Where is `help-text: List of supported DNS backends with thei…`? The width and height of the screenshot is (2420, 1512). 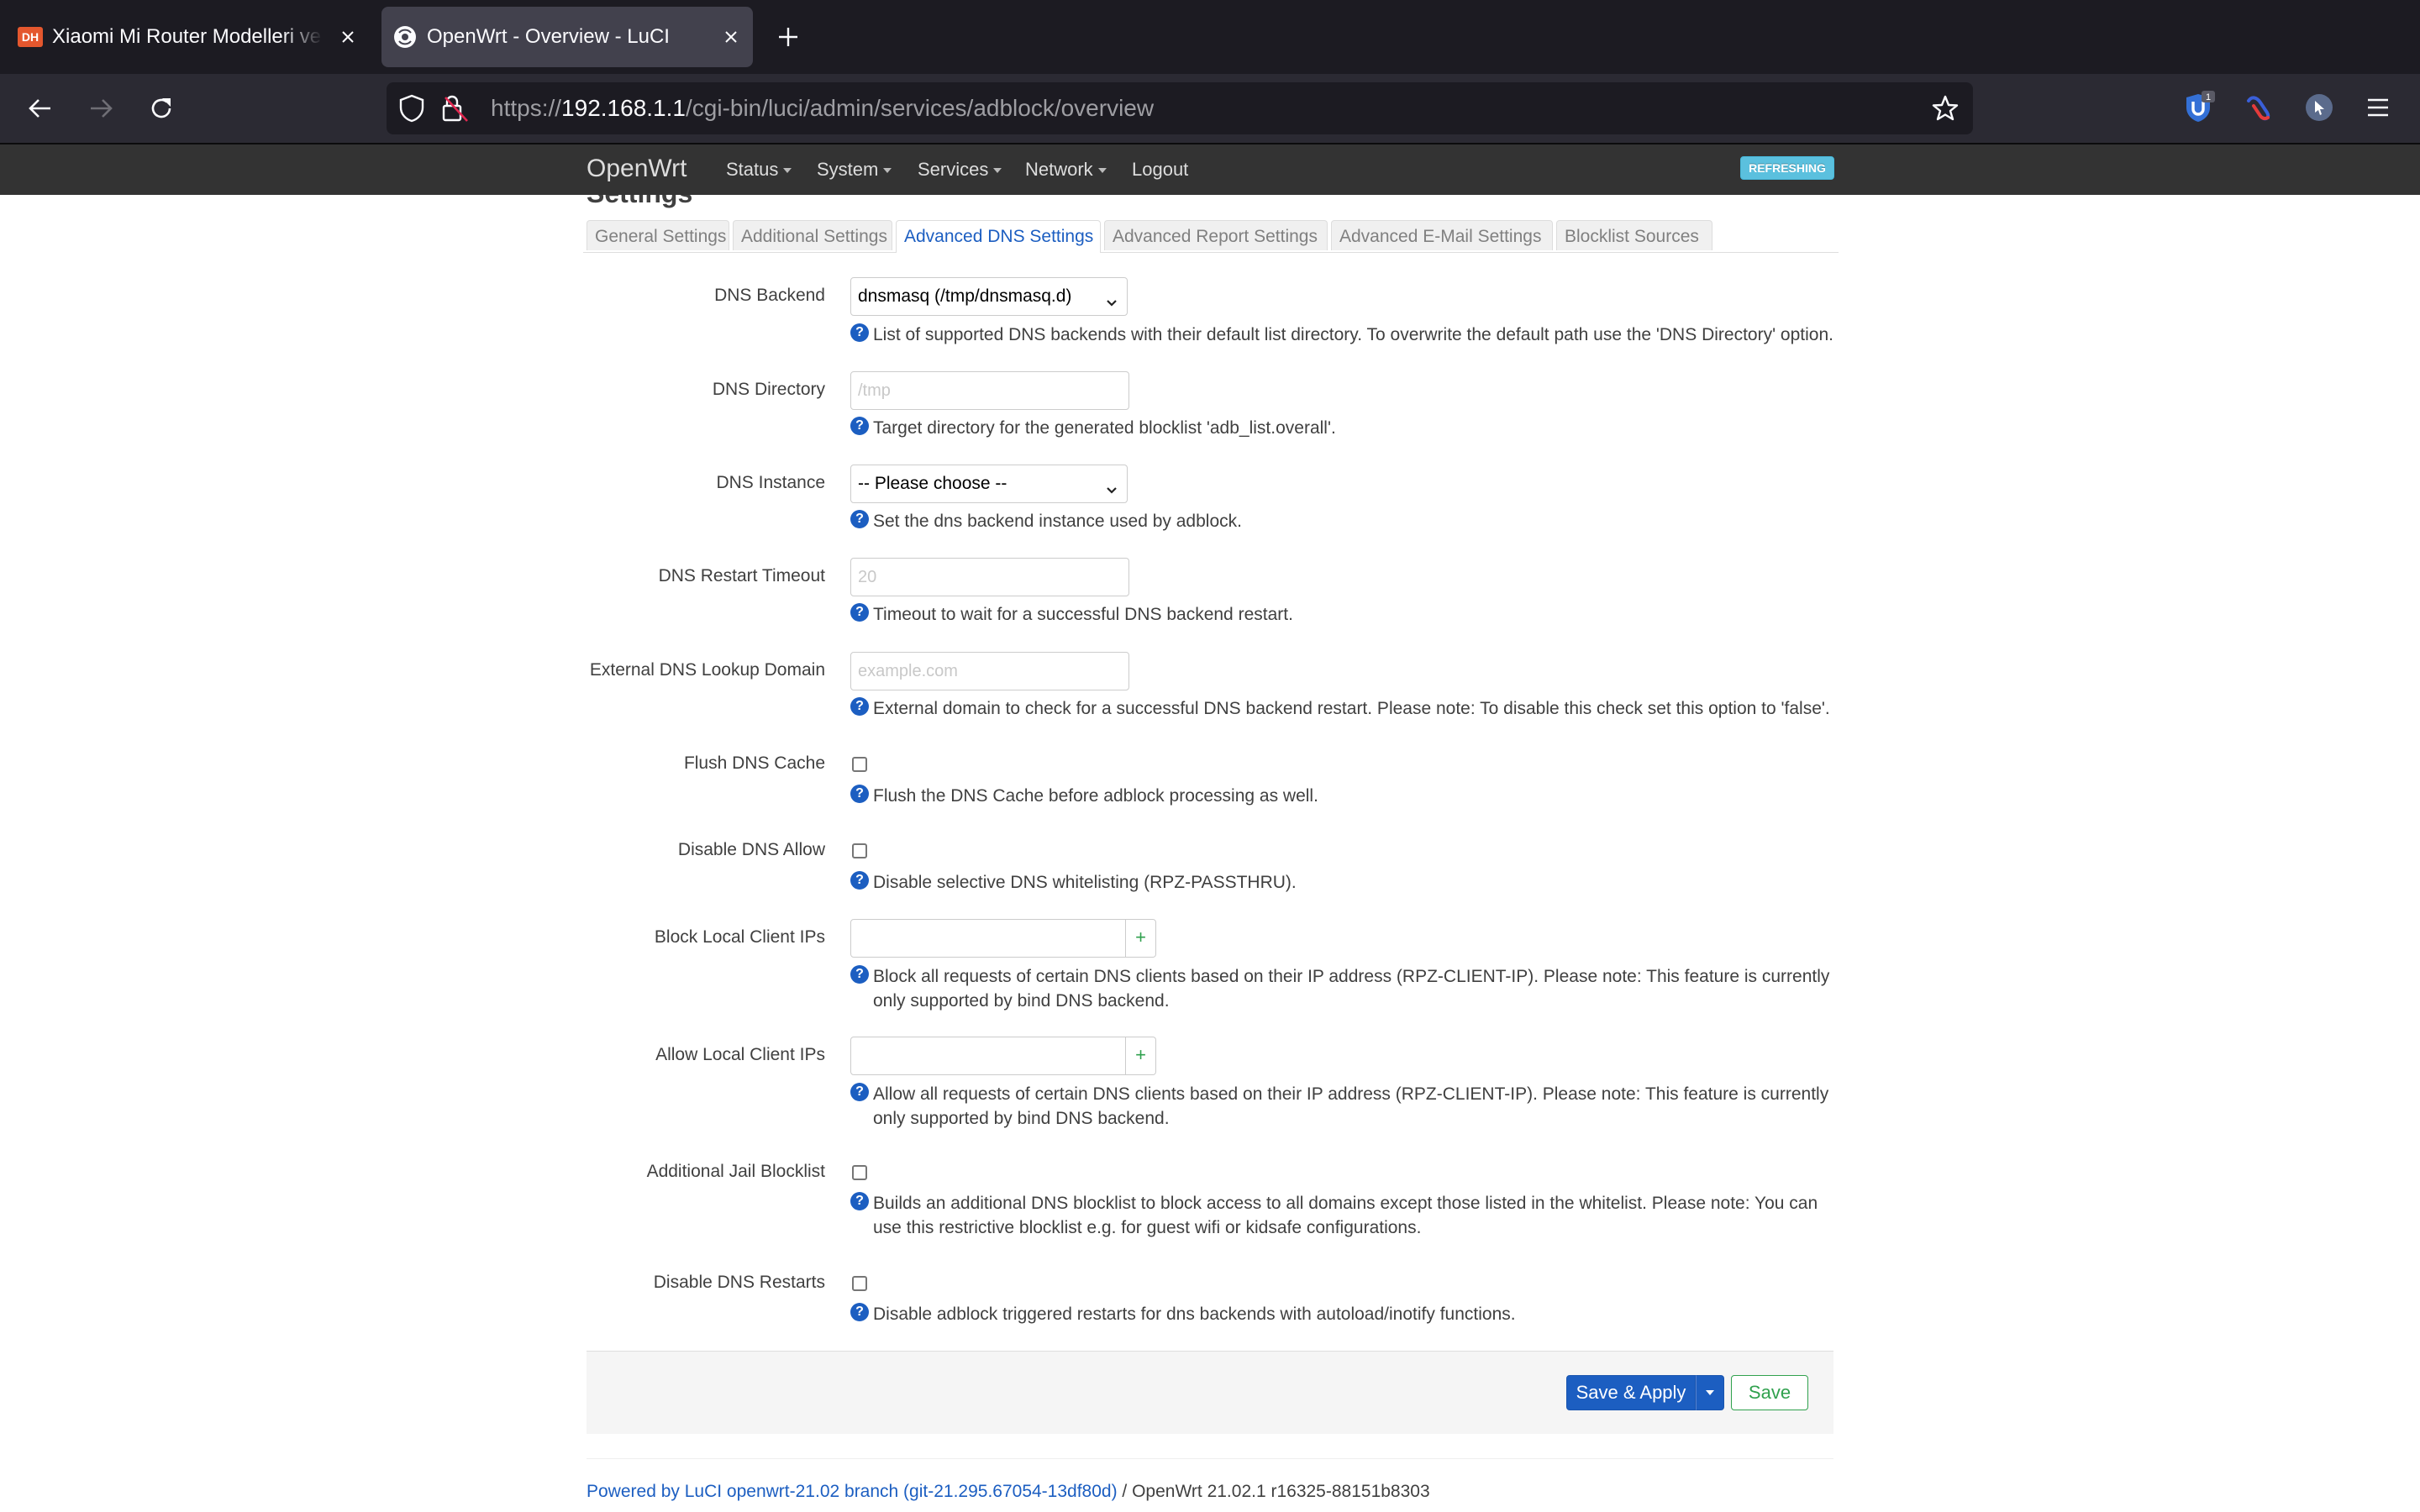
help-text: List of supported DNS backends with thei… is located at coordinates (1353, 334).